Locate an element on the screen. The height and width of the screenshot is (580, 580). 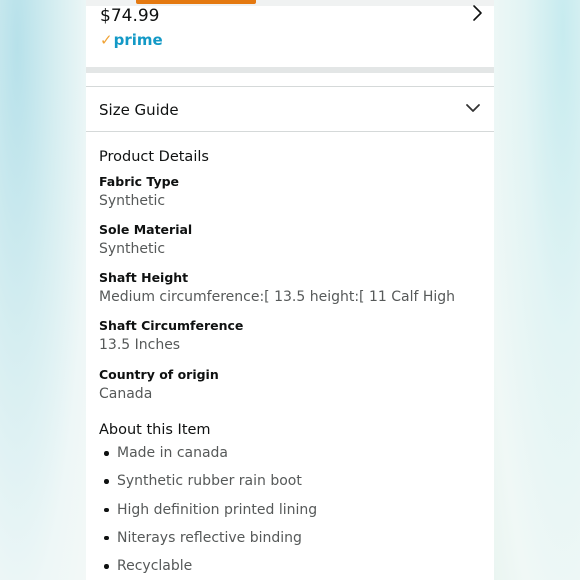
bullet-text: High definition printed lining is located at coordinates (217, 509).